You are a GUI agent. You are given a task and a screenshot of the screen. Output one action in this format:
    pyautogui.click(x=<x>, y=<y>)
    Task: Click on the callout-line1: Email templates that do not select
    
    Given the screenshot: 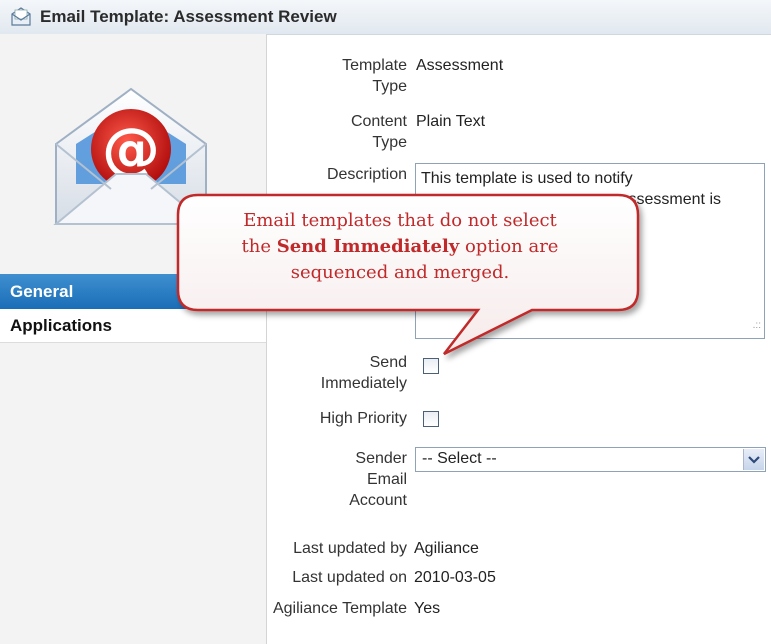 What is the action you would take?
    pyautogui.click(x=400, y=220)
    